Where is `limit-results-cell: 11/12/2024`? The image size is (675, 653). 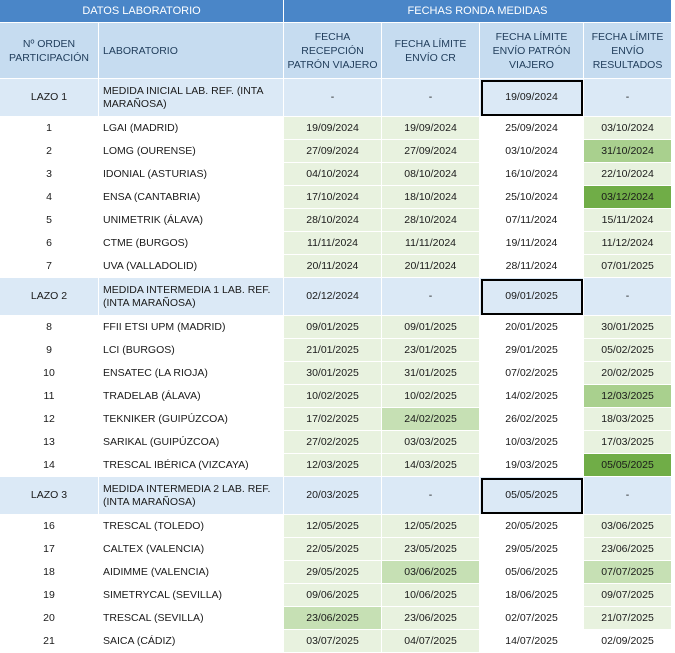 limit-results-cell: 11/12/2024 is located at coordinates (628, 243).